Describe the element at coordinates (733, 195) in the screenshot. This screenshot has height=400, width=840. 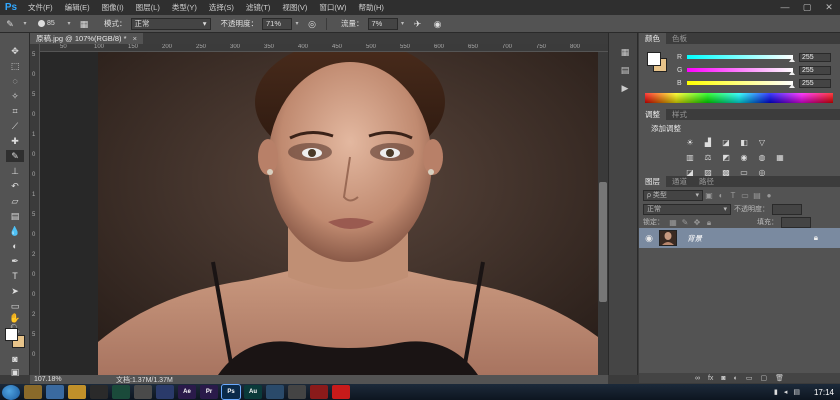
I see `filter-type-icon: T` at that location.